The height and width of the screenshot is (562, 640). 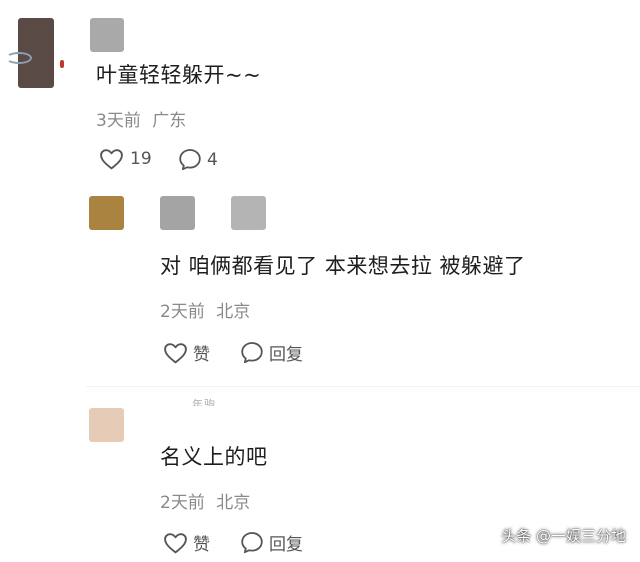 What do you see at coordinates (19, 58) in the screenshot?
I see `avatar-hat-brim` at bounding box center [19, 58].